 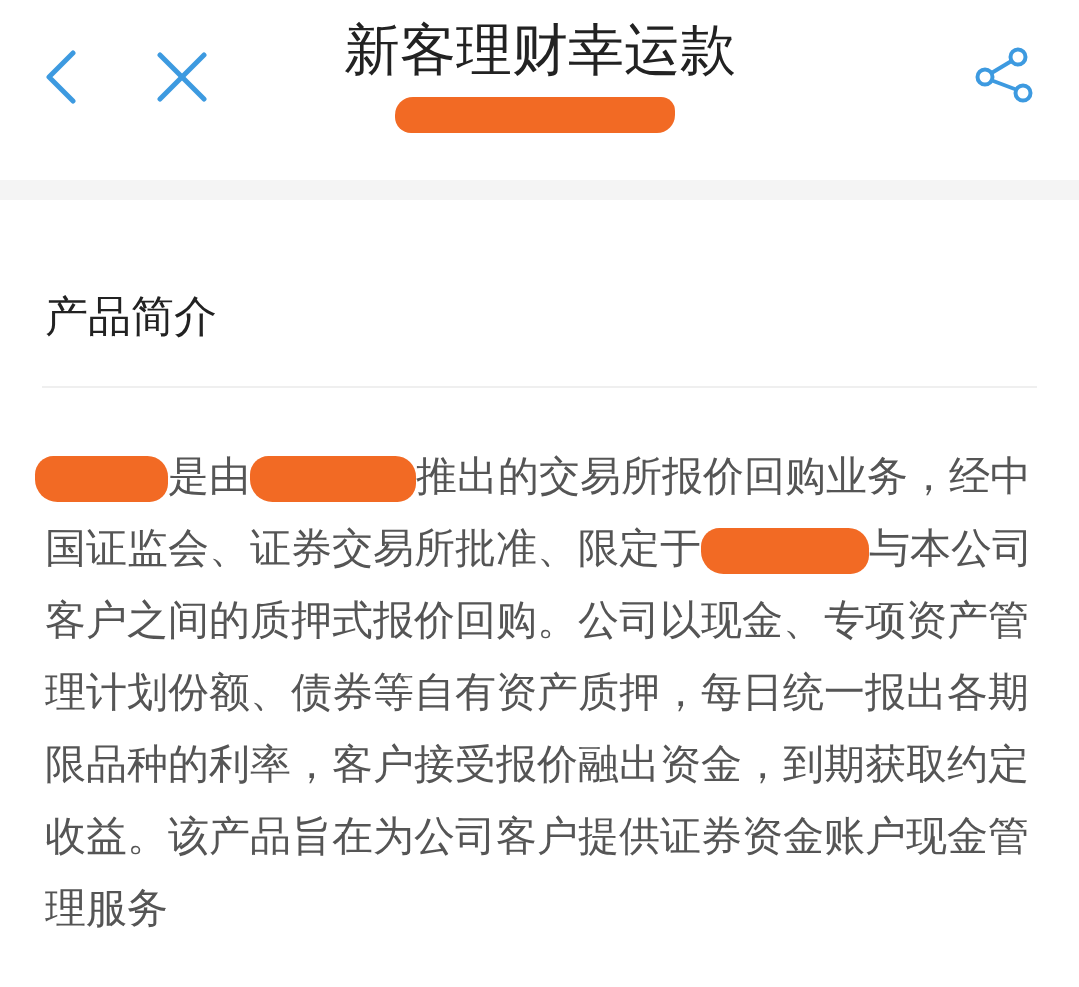 What do you see at coordinates (209, 476) in the screenshot?
I see `description-text: 是由` at bounding box center [209, 476].